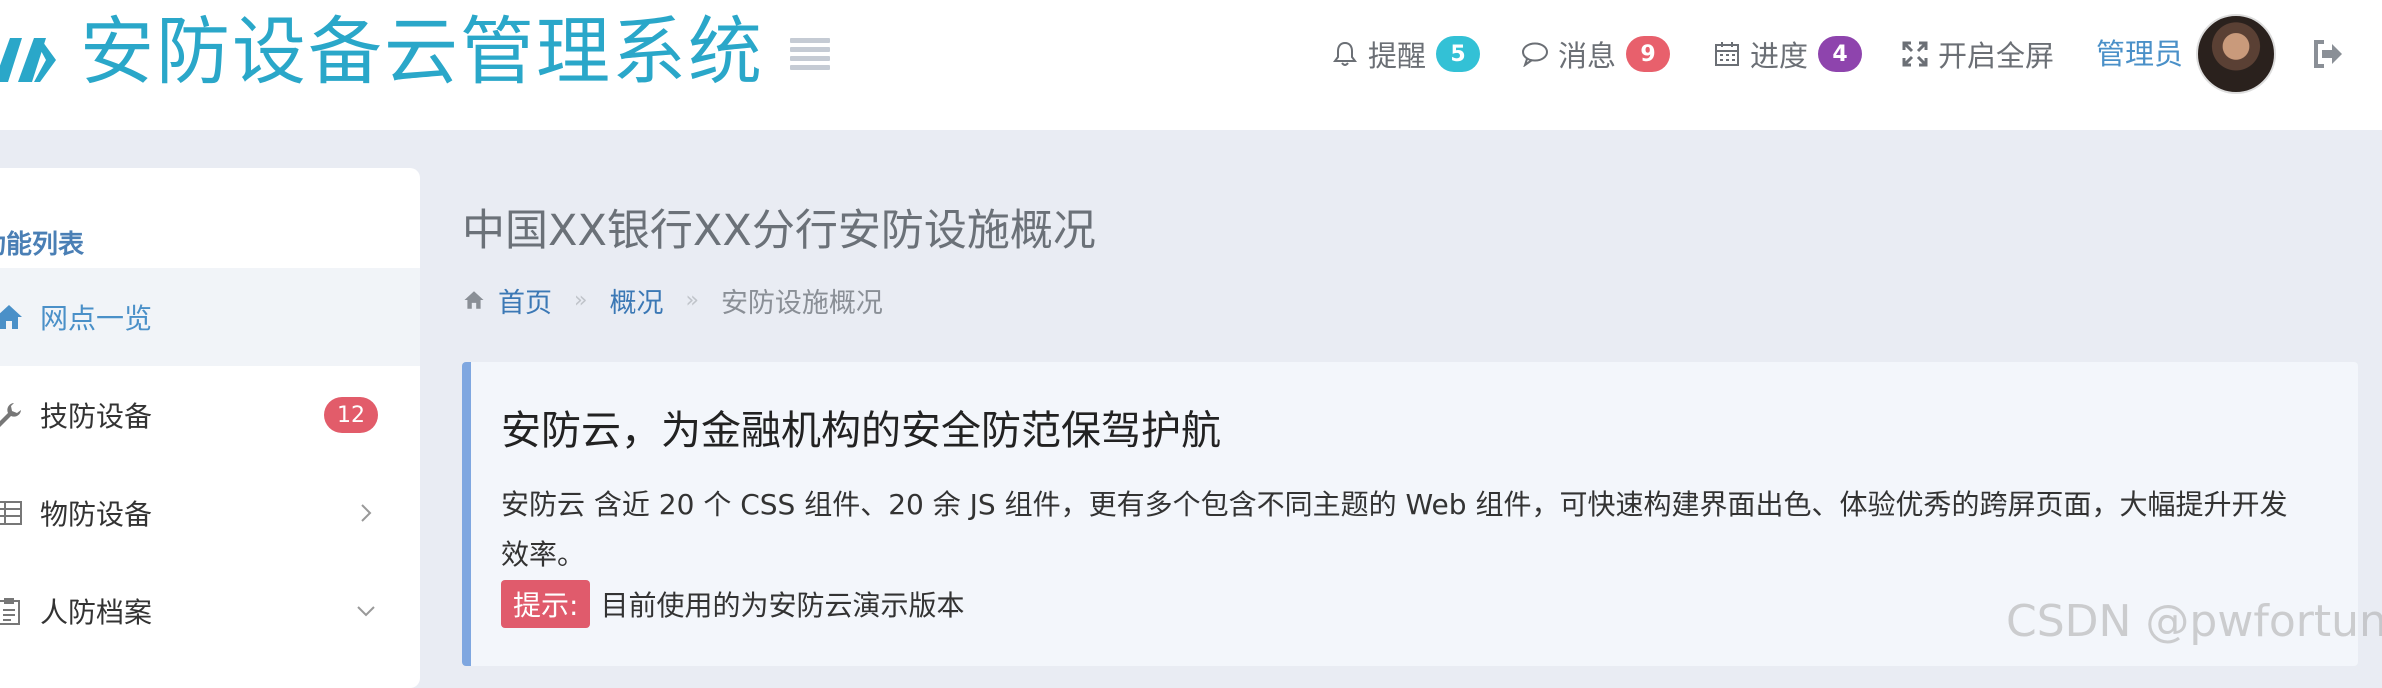  Describe the element at coordinates (782, 605) in the screenshot. I see `tip-text: 目前使用的为安防云演示版本` at that location.